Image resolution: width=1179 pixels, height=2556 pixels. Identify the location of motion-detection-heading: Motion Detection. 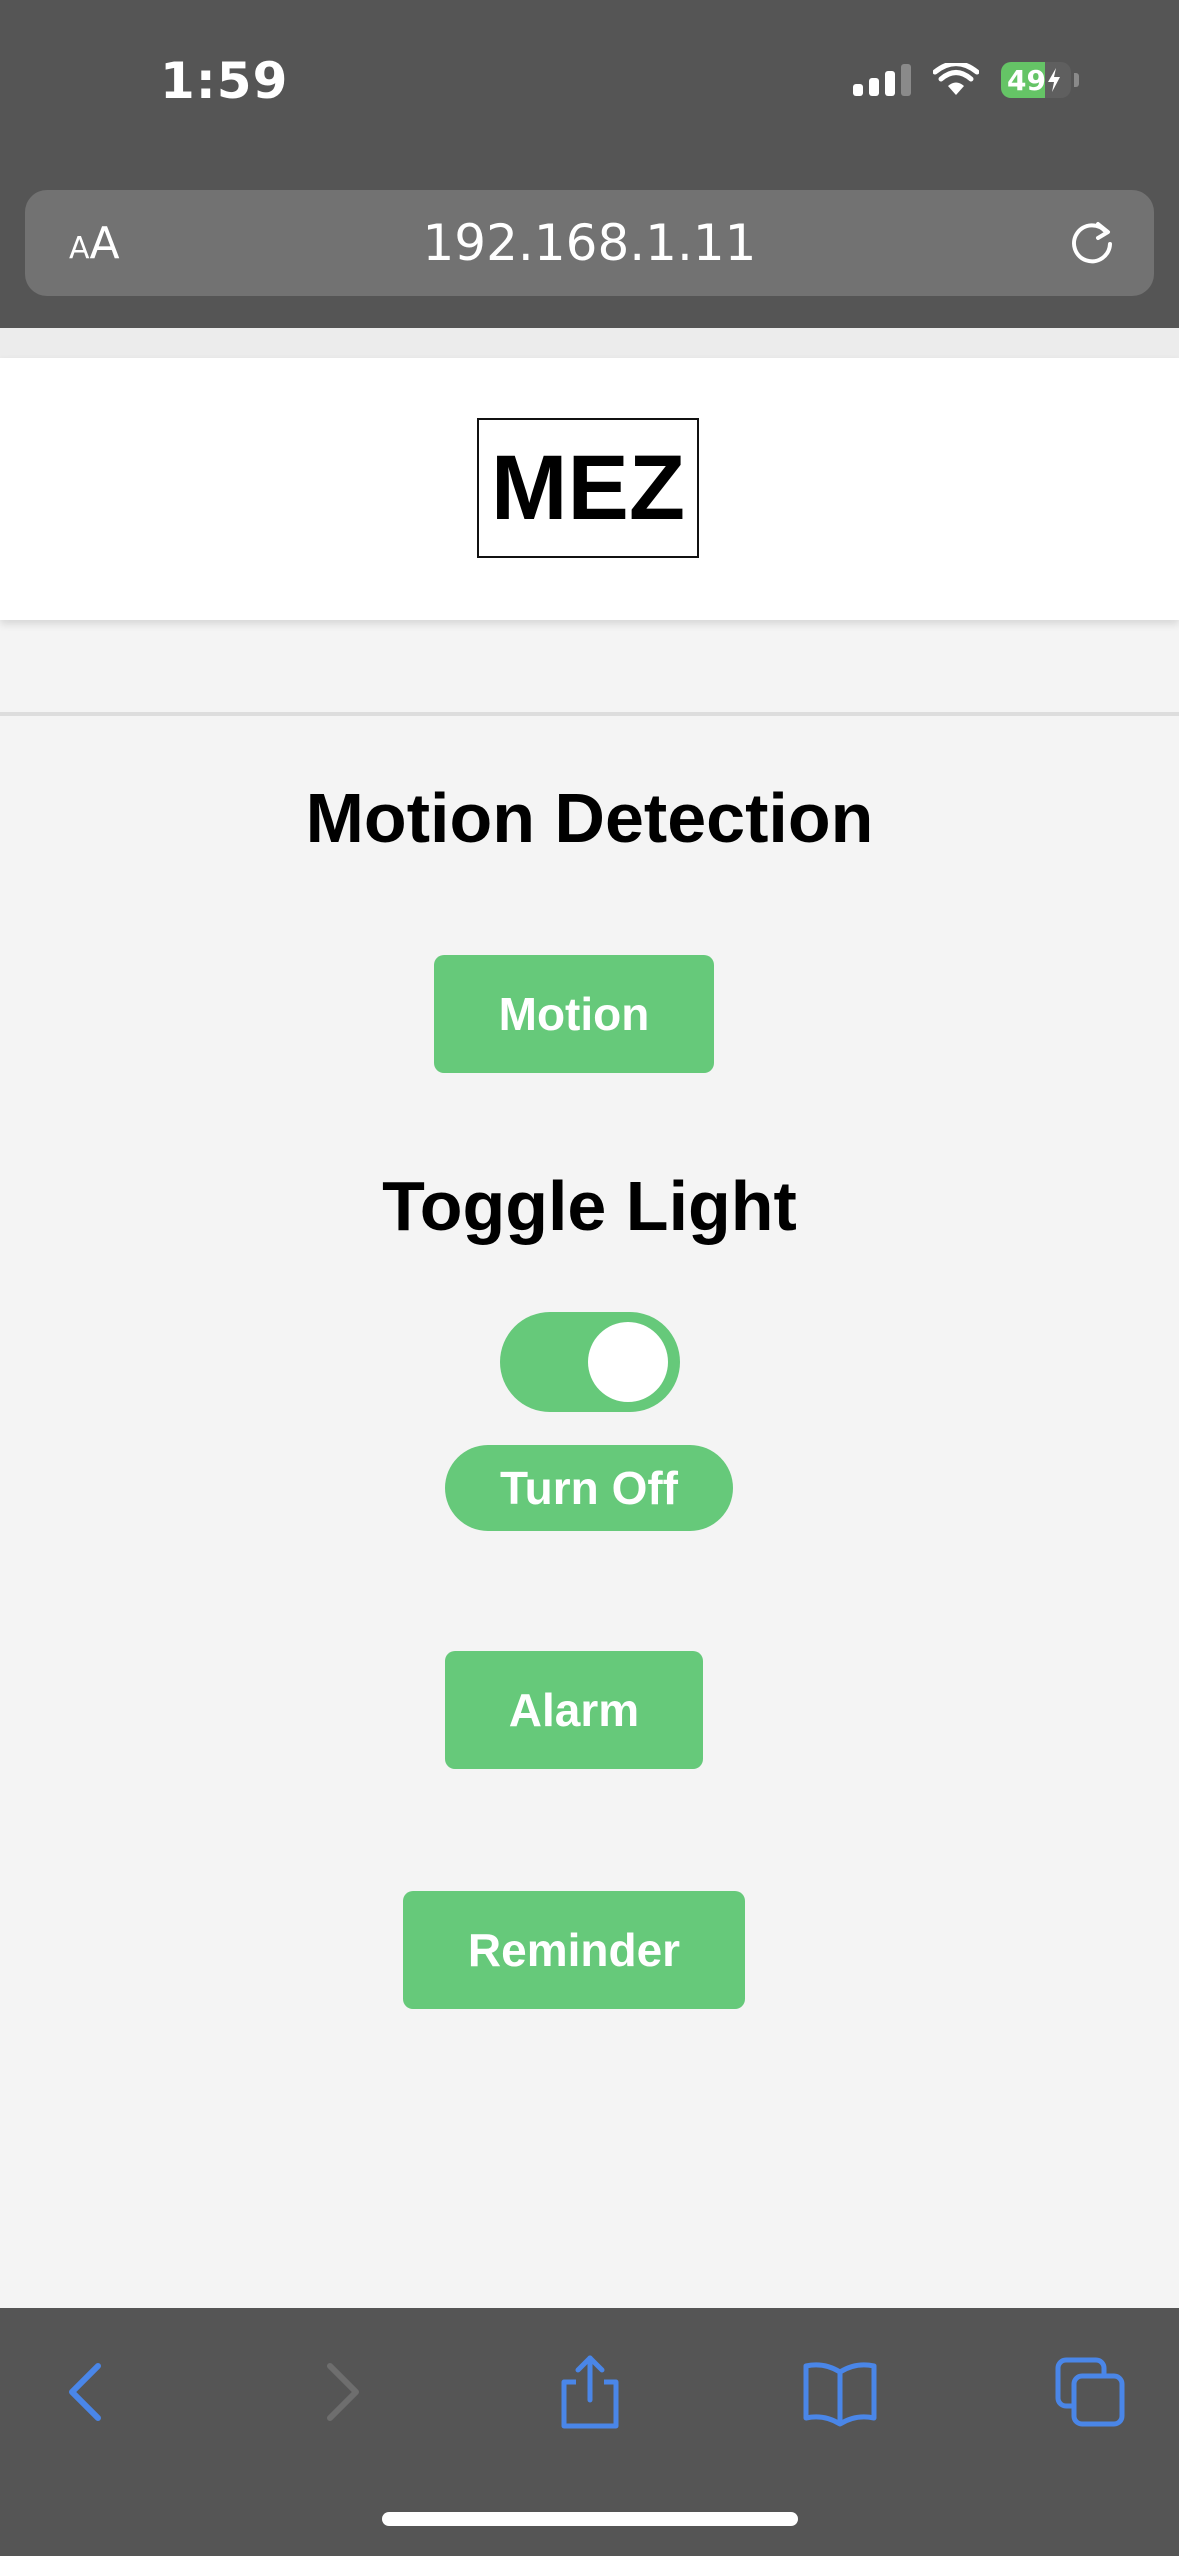
(589, 818).